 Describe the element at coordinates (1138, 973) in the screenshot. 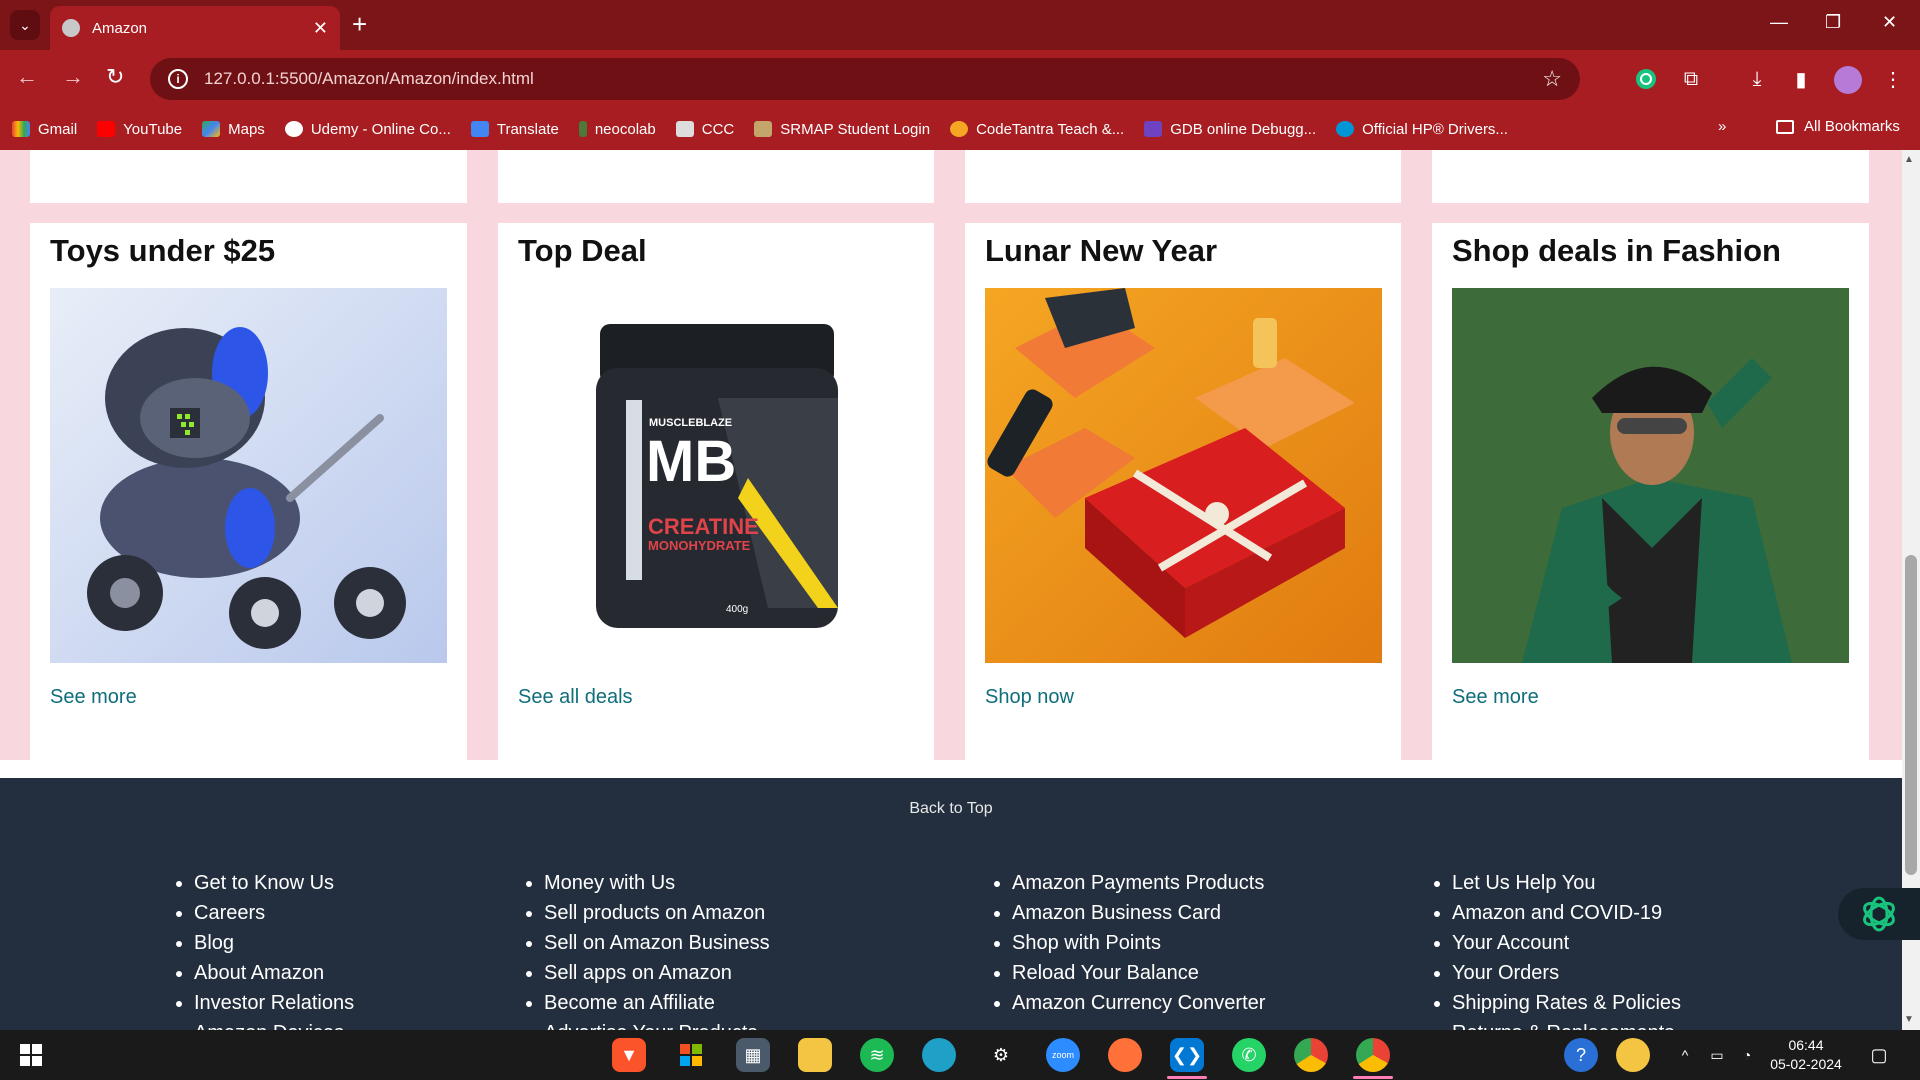

I see `footer-link: Reload Your Balance` at that location.